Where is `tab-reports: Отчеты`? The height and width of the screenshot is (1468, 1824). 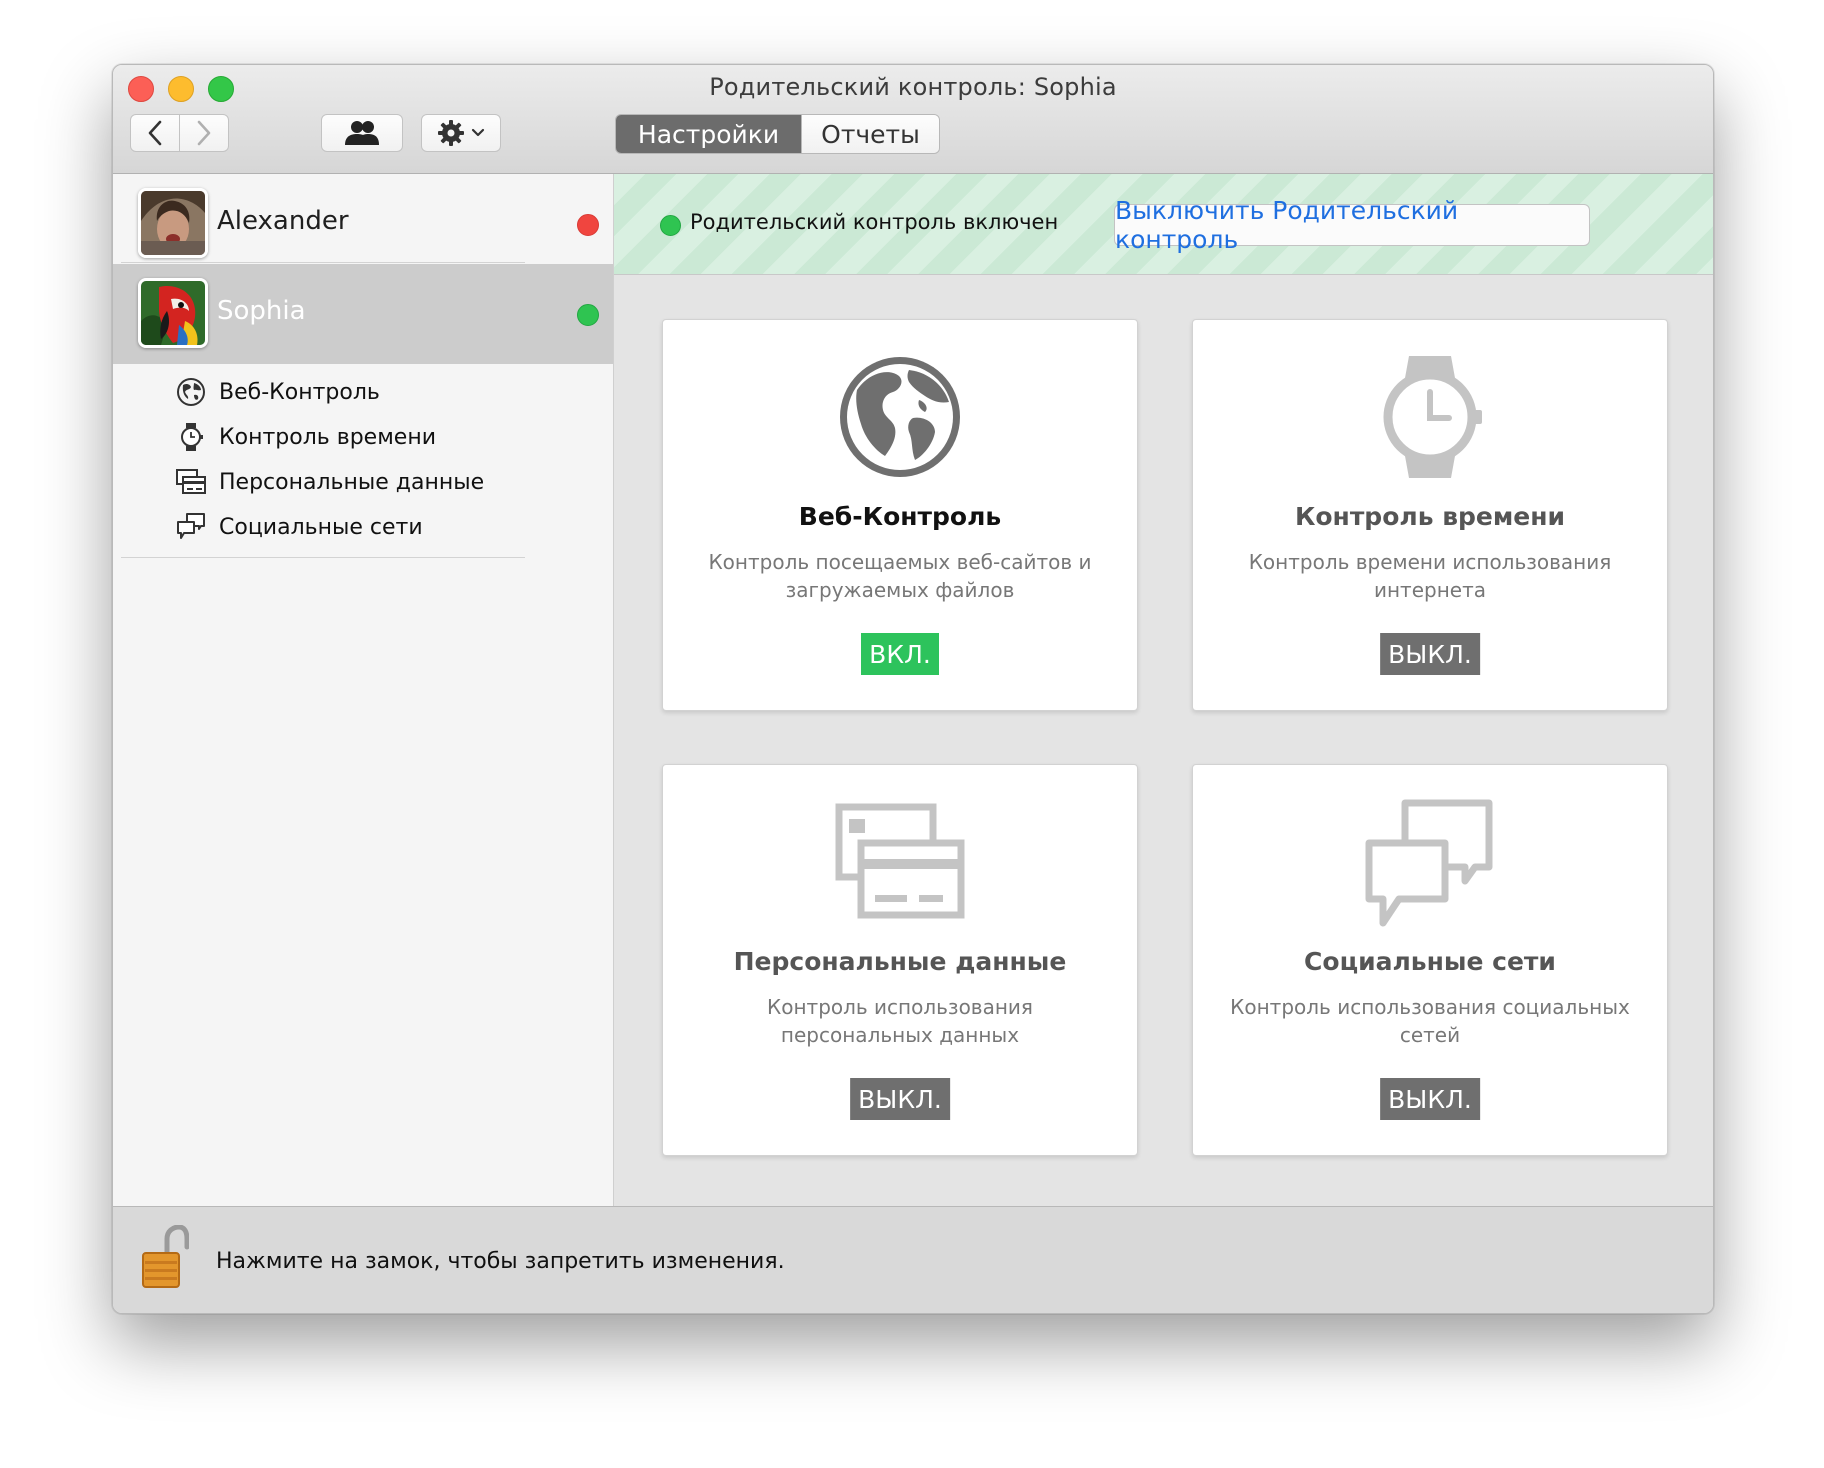
tab-reports: Отчеты is located at coordinates (870, 134).